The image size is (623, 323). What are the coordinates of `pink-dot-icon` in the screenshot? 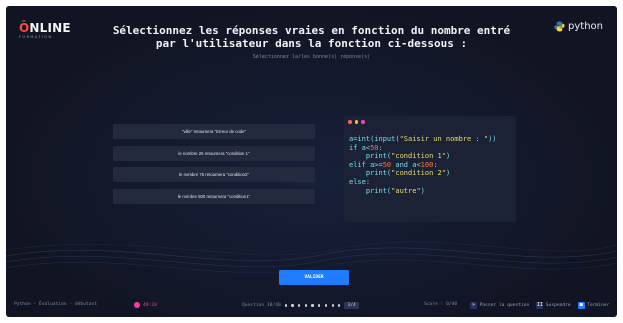 It's located at (363, 122).